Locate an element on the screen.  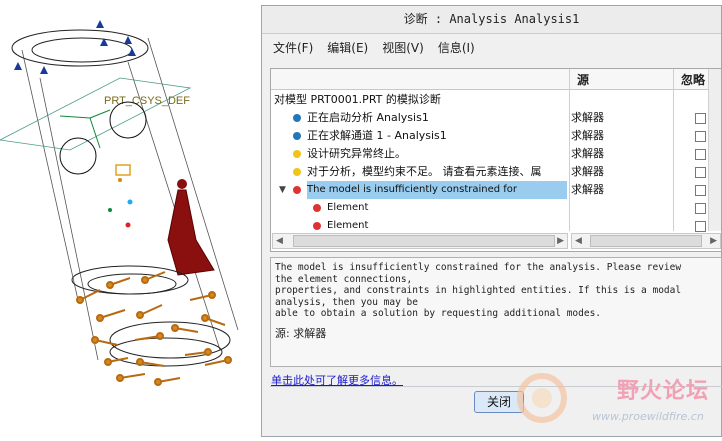
menu-bar: 文件(F) 编辑(E) 视图(V) 信息(I) is located at coordinates (491, 47).